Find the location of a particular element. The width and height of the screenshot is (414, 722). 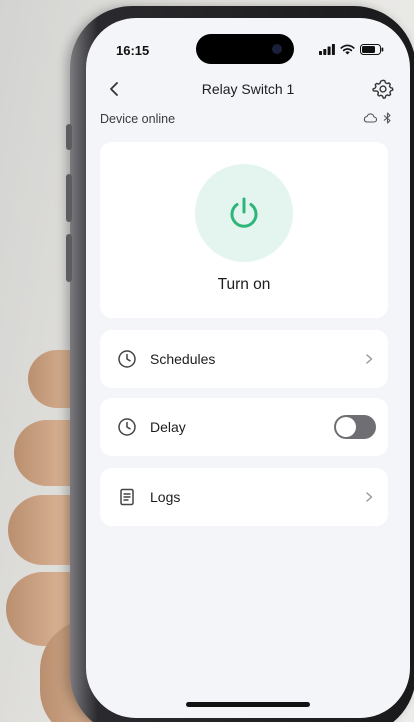

cloud-icon is located at coordinates (370, 118).